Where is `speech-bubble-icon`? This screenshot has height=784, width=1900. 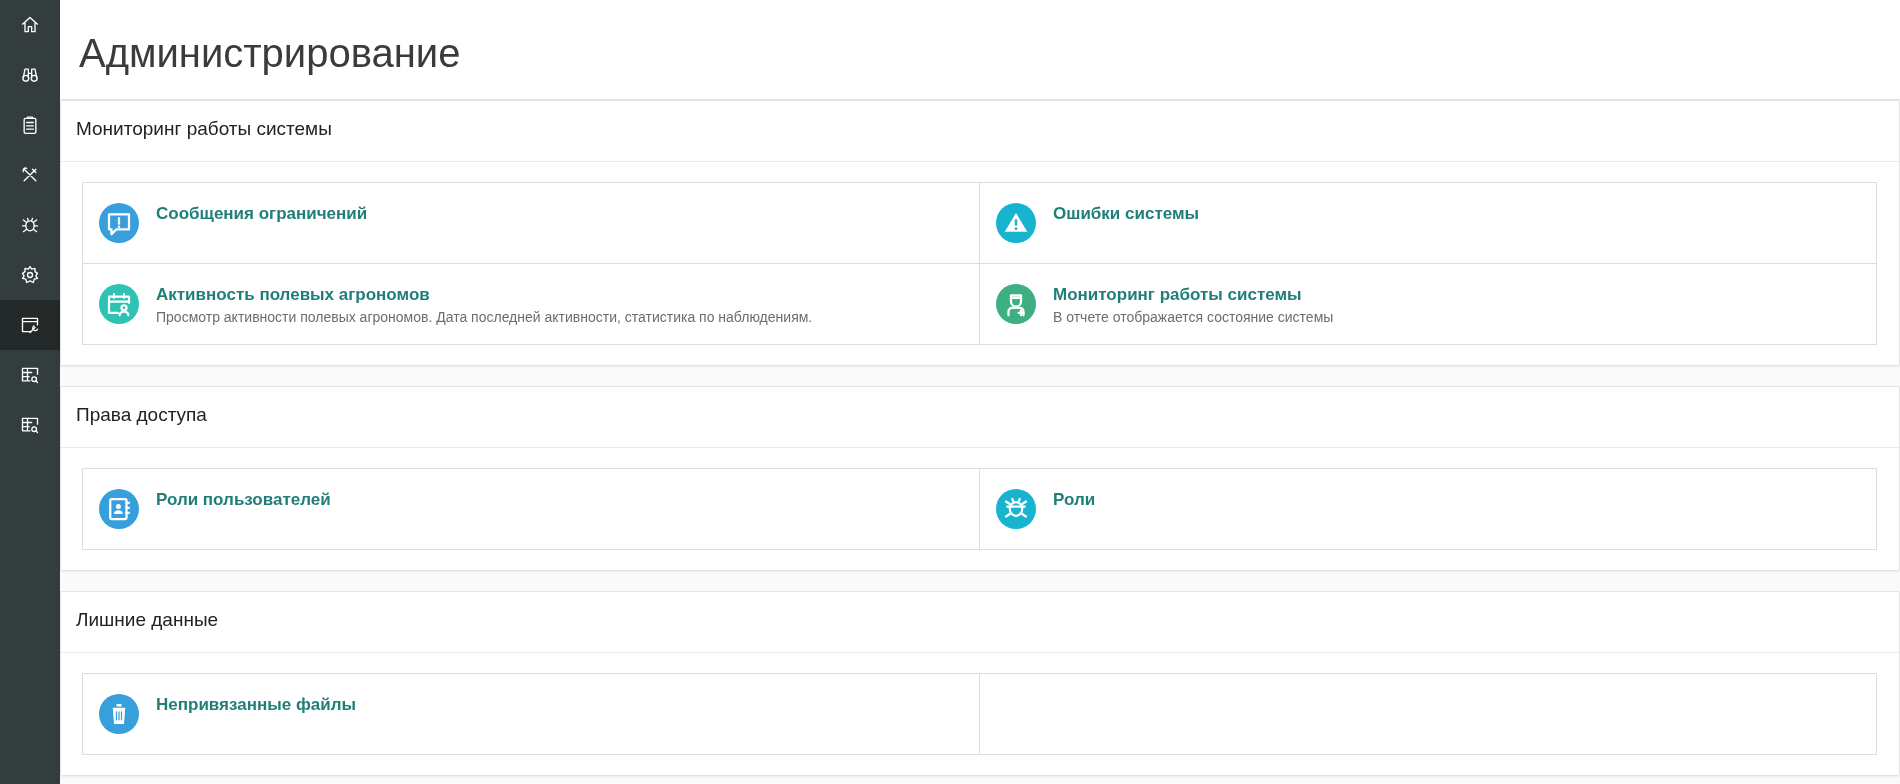 speech-bubble-icon is located at coordinates (119, 223).